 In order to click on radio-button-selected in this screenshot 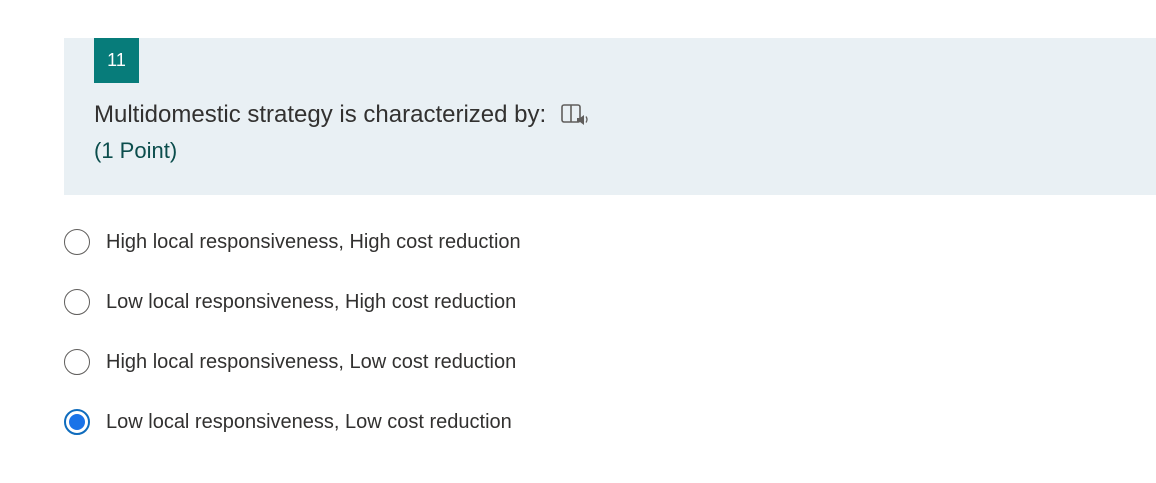, I will do `click(77, 422)`.